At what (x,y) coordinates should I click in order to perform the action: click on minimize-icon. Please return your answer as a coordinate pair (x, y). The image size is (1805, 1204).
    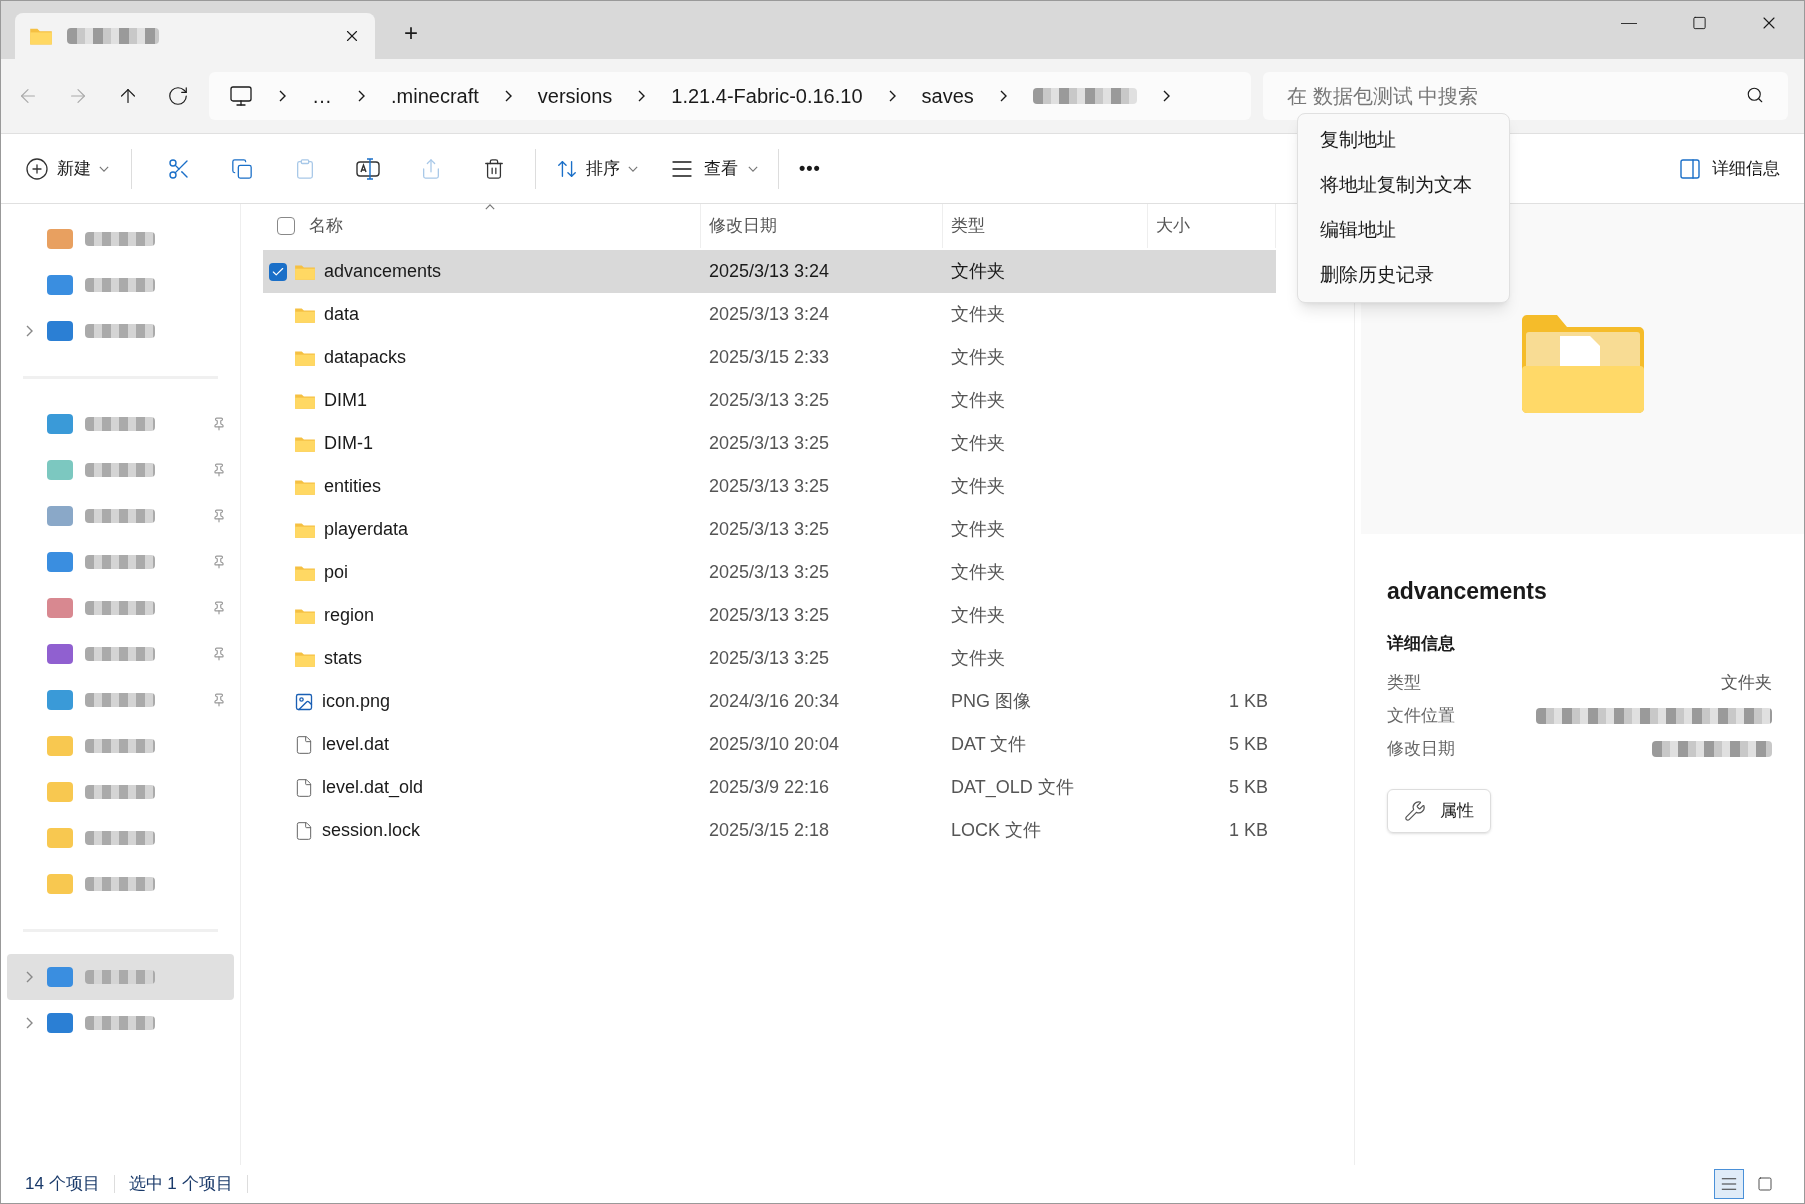
    Looking at the image, I should click on (1629, 23).